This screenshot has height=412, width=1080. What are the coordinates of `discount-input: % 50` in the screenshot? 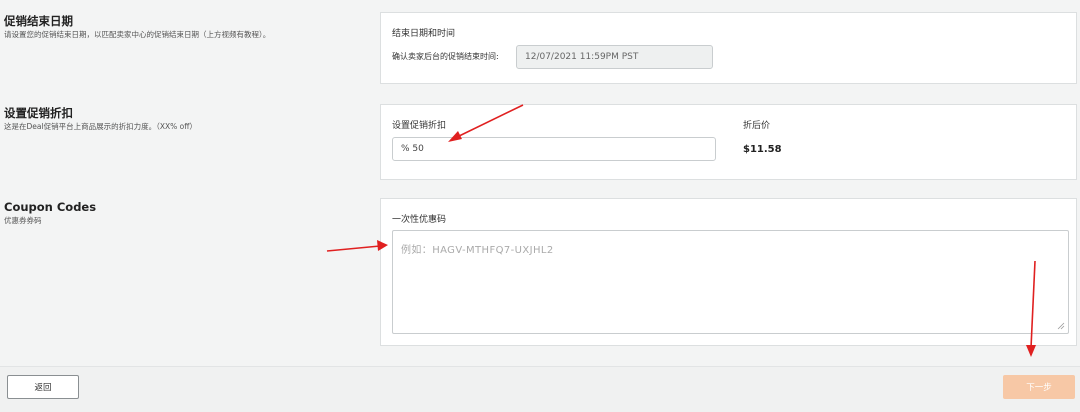 It's located at (554, 149).